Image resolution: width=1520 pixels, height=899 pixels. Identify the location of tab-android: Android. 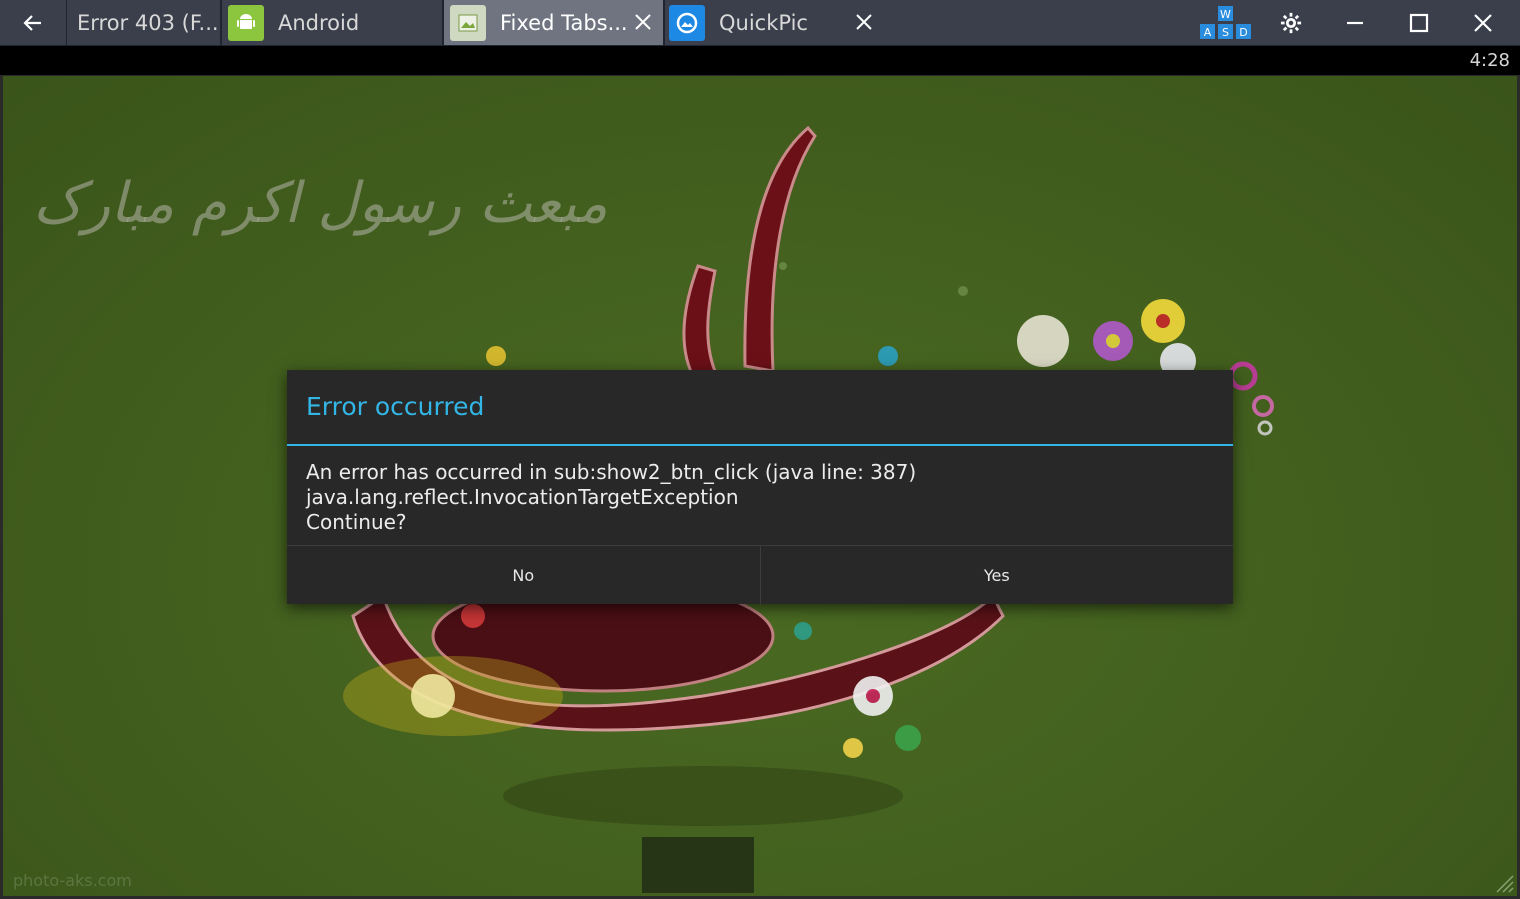
(331, 22).